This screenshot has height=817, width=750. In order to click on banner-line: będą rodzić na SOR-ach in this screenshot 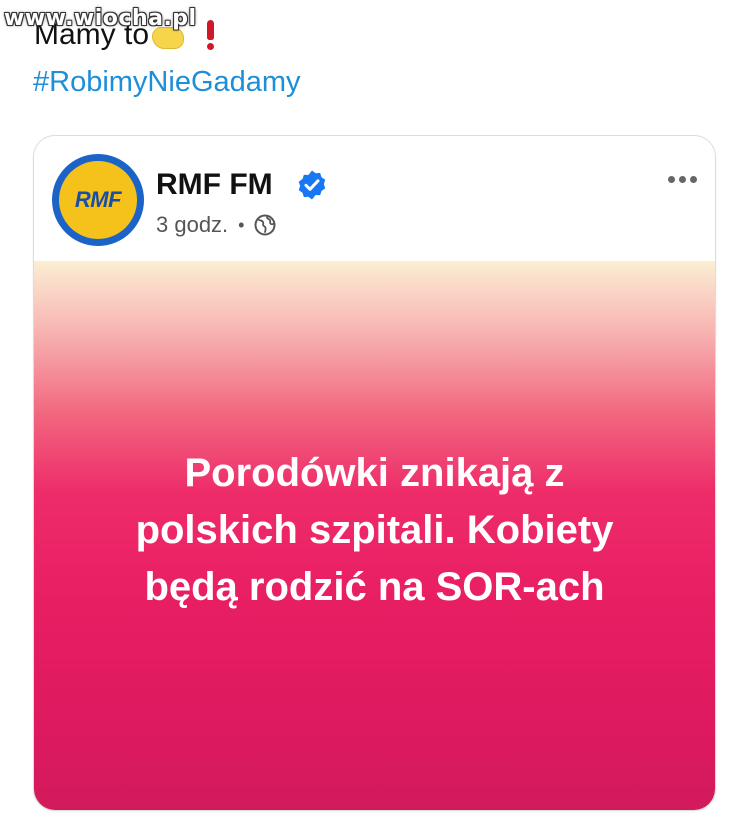, I will do `click(374, 587)`.